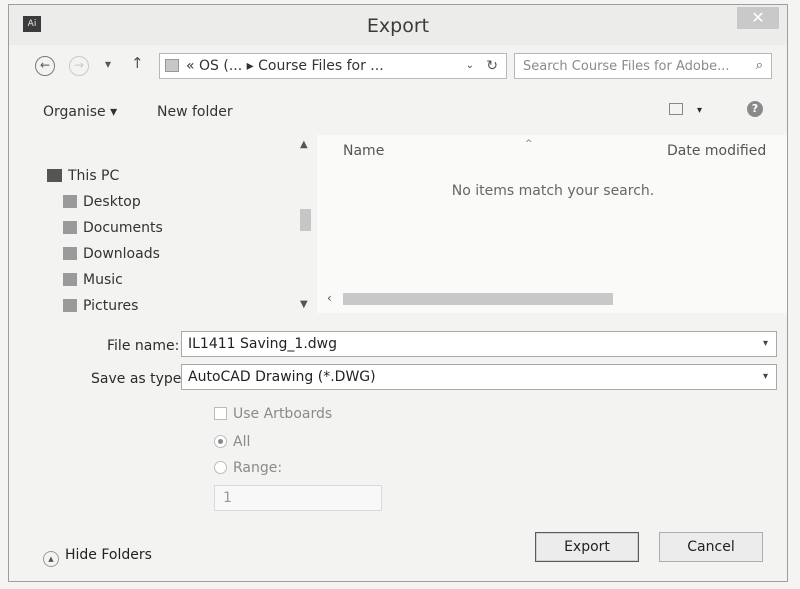  I want to click on save-as-type-label: Save as type:, so click(139, 379).